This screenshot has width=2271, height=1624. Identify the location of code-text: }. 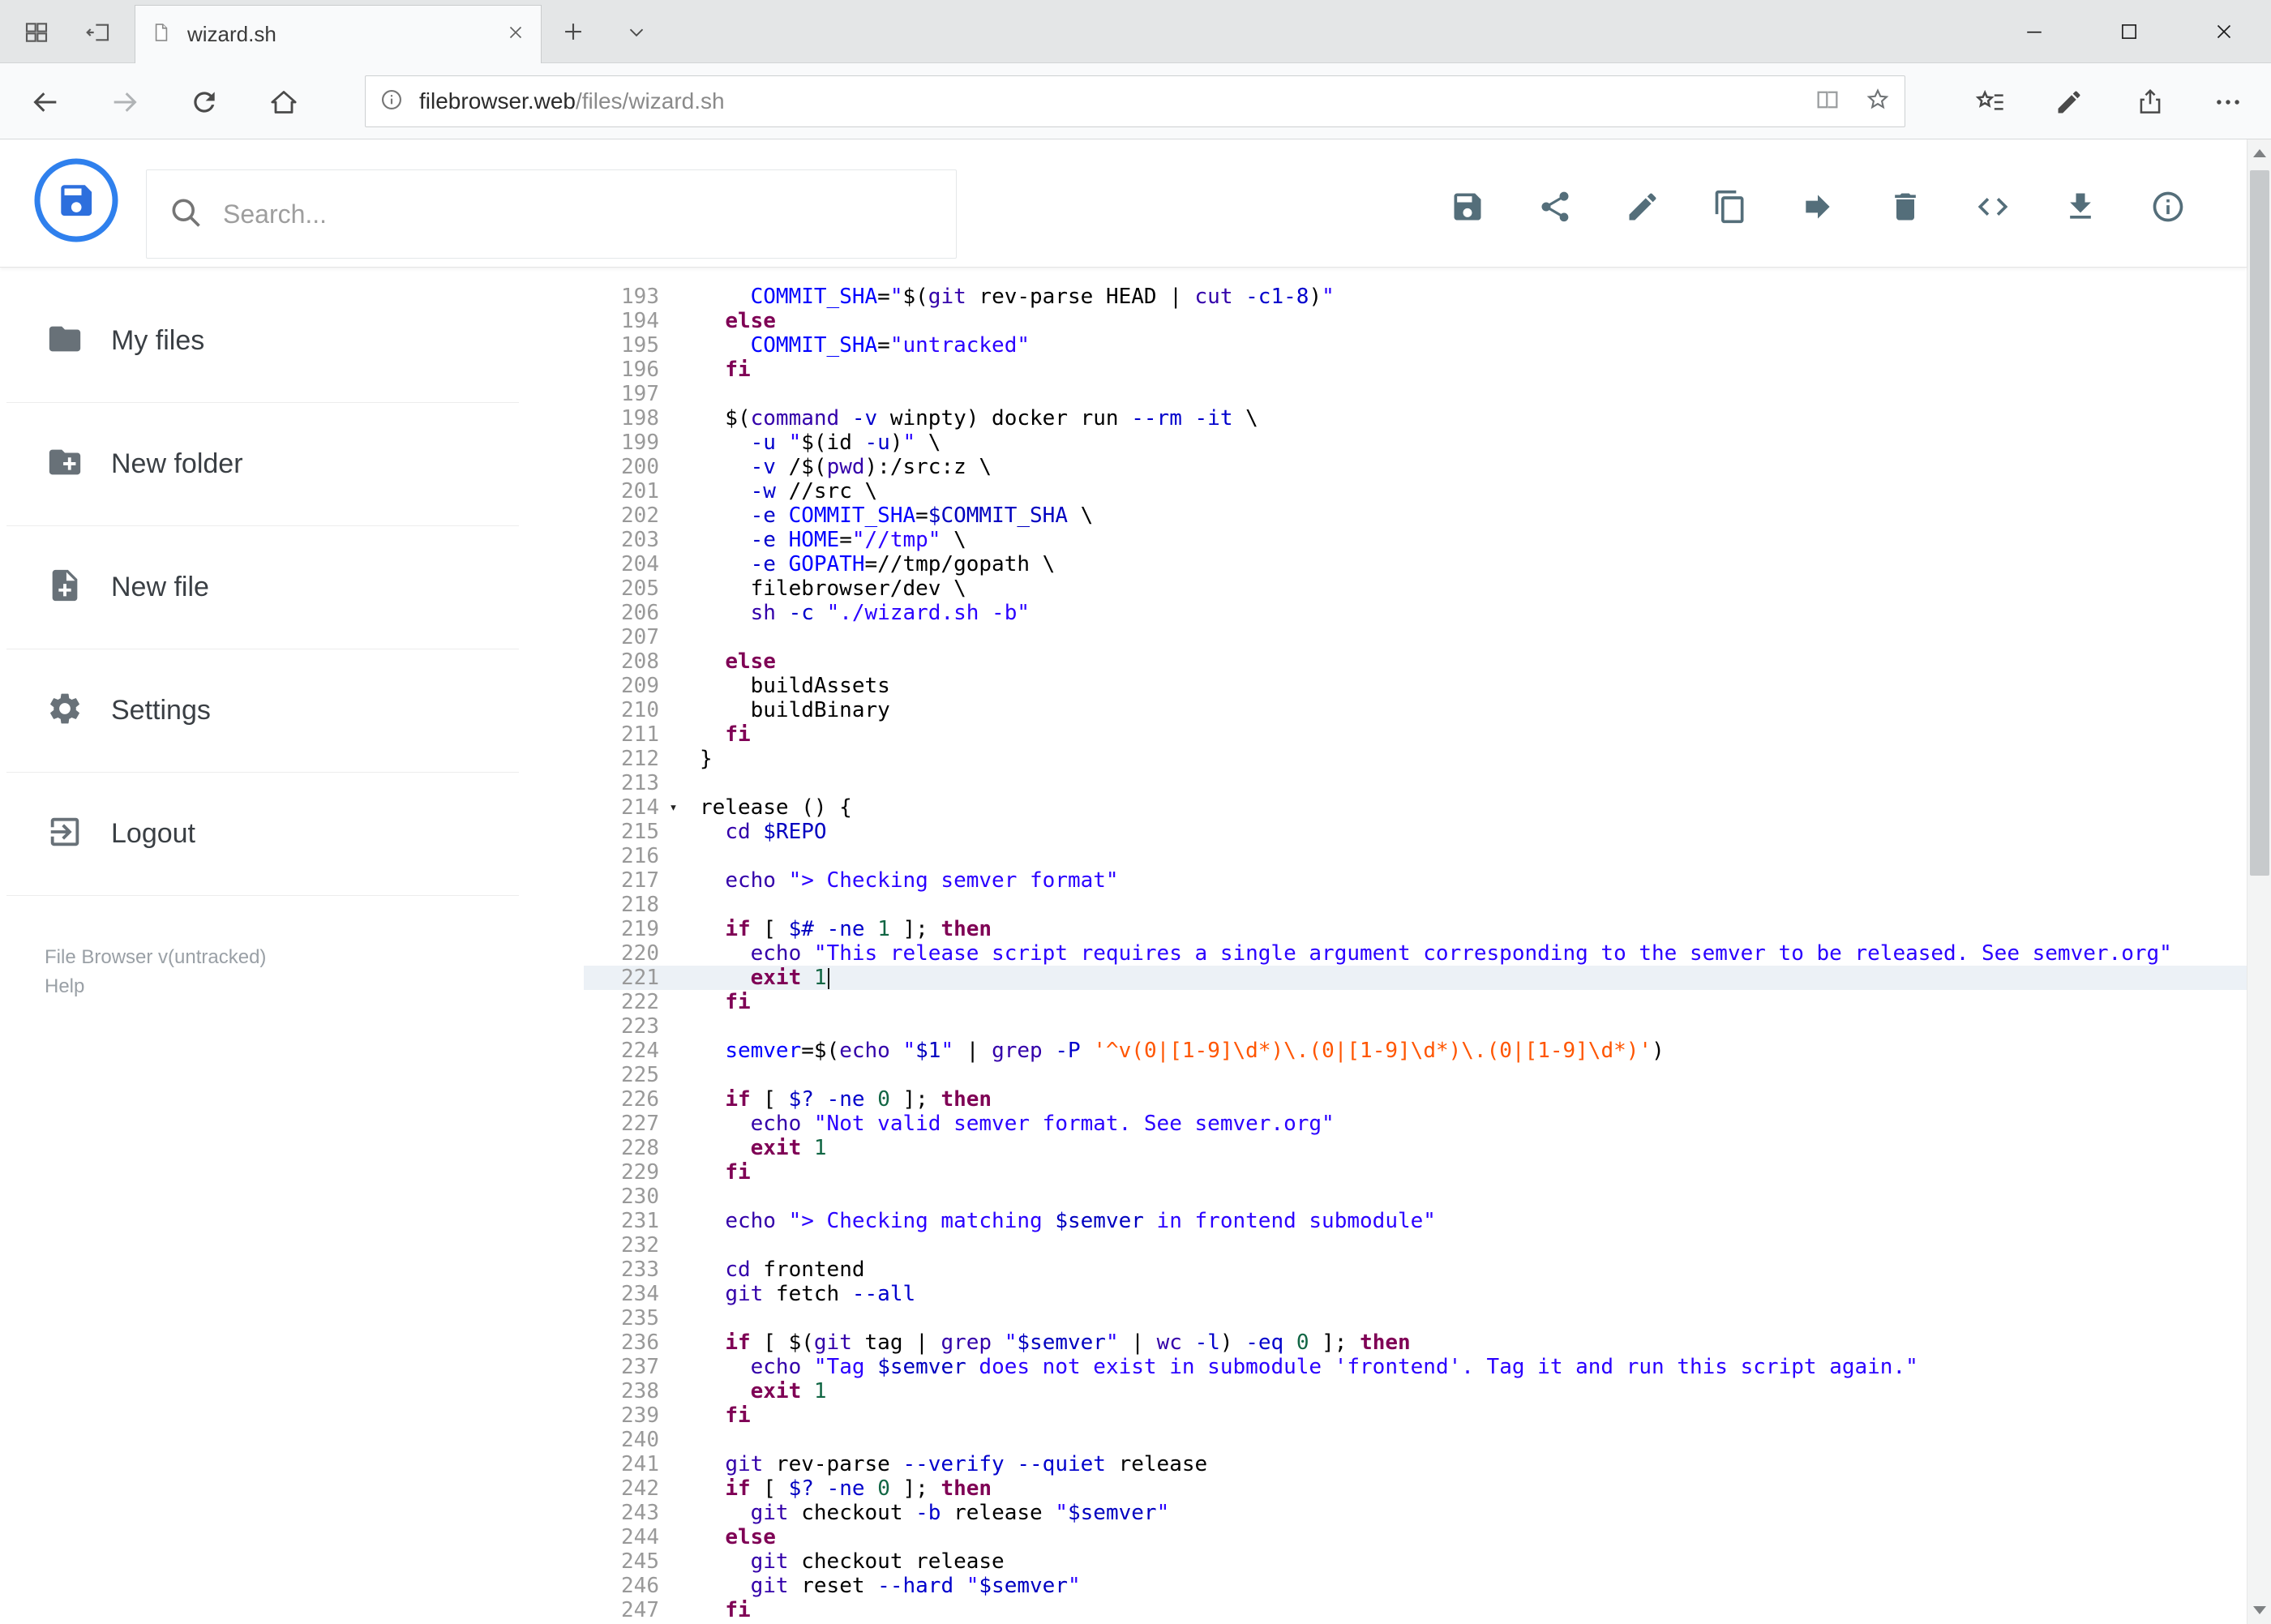
(1468, 759).